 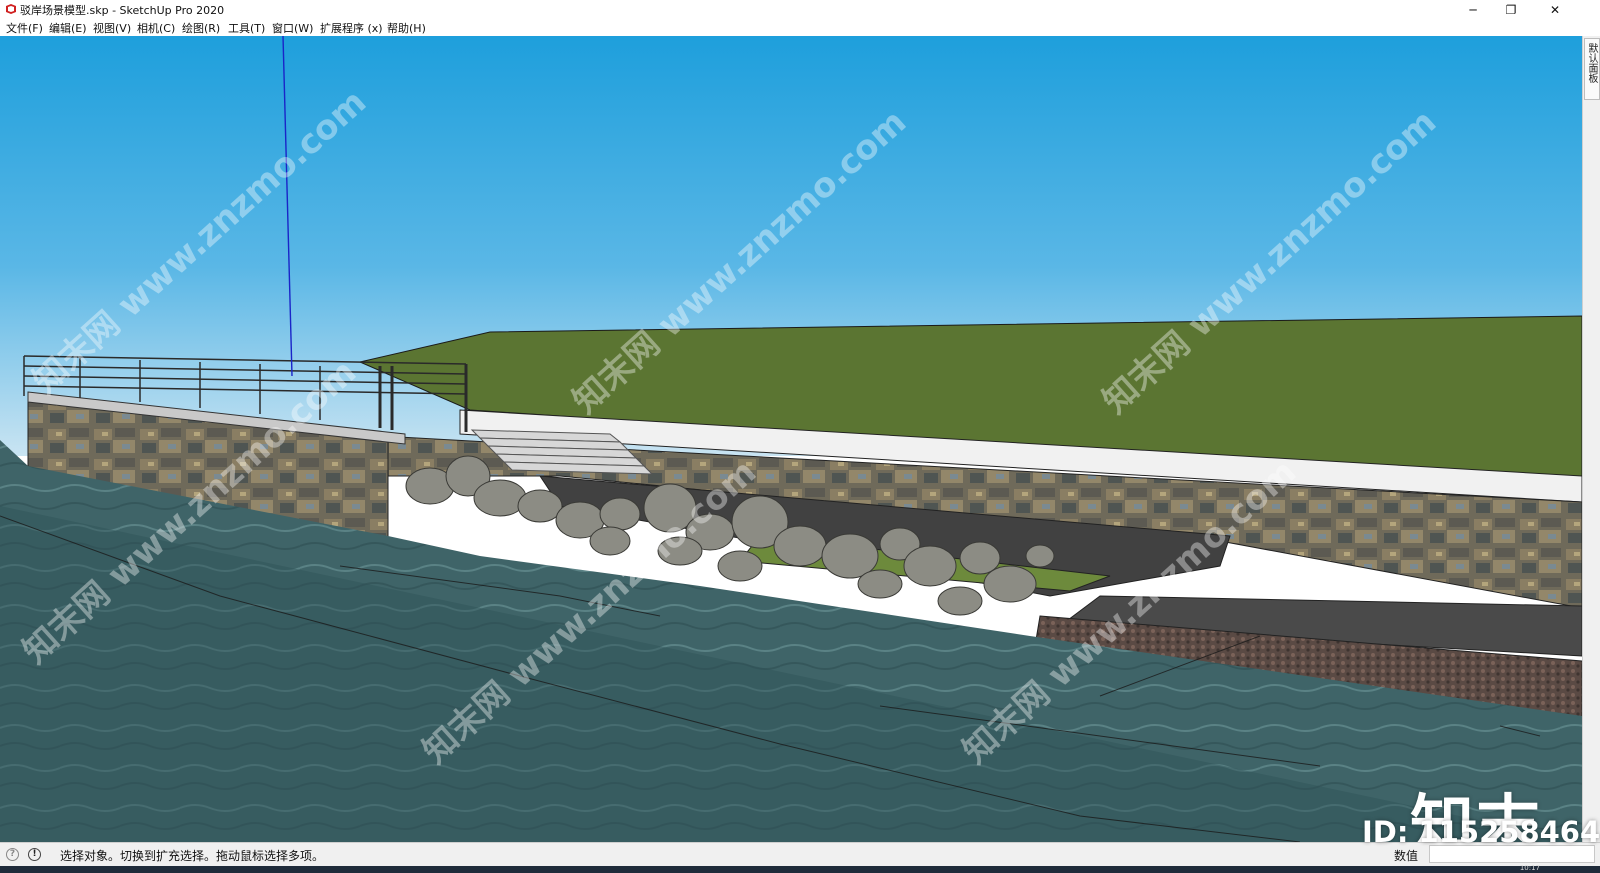 I want to click on menu-file: 文件(F), so click(x=24, y=28).